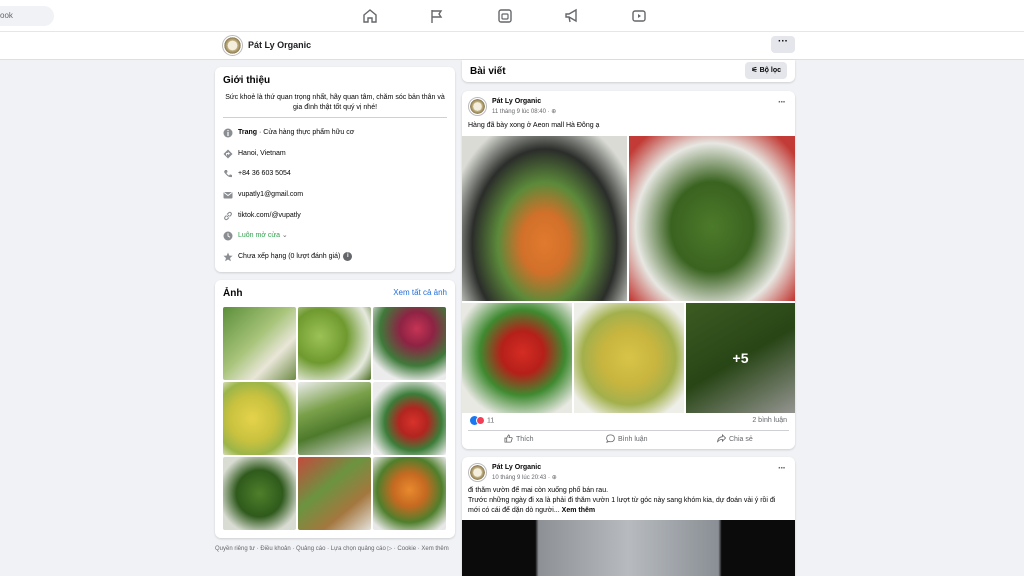  Describe the element at coordinates (337, 174) in the screenshot. I see `phone-row: +84 36 603 5054` at that location.